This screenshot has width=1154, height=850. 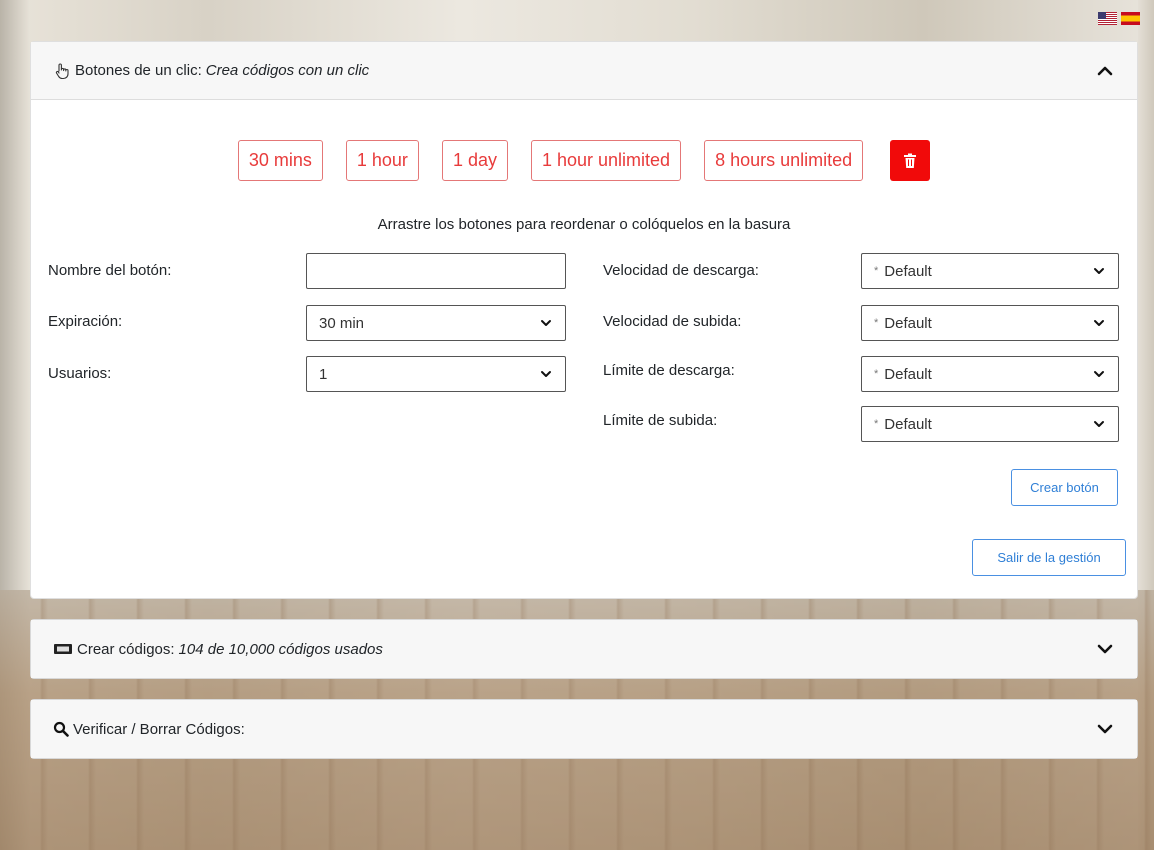 I want to click on trash-icon, so click(x=910, y=160).